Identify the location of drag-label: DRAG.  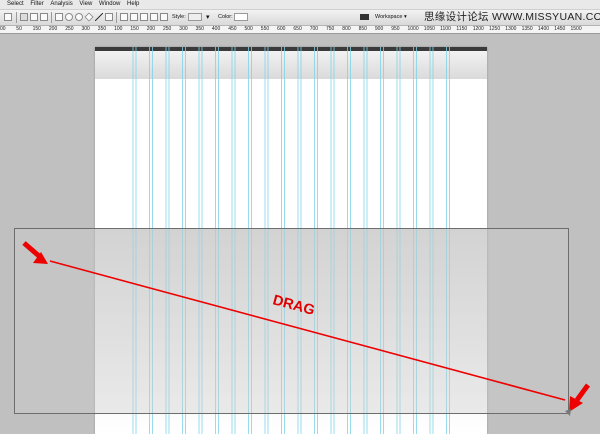
(293, 305).